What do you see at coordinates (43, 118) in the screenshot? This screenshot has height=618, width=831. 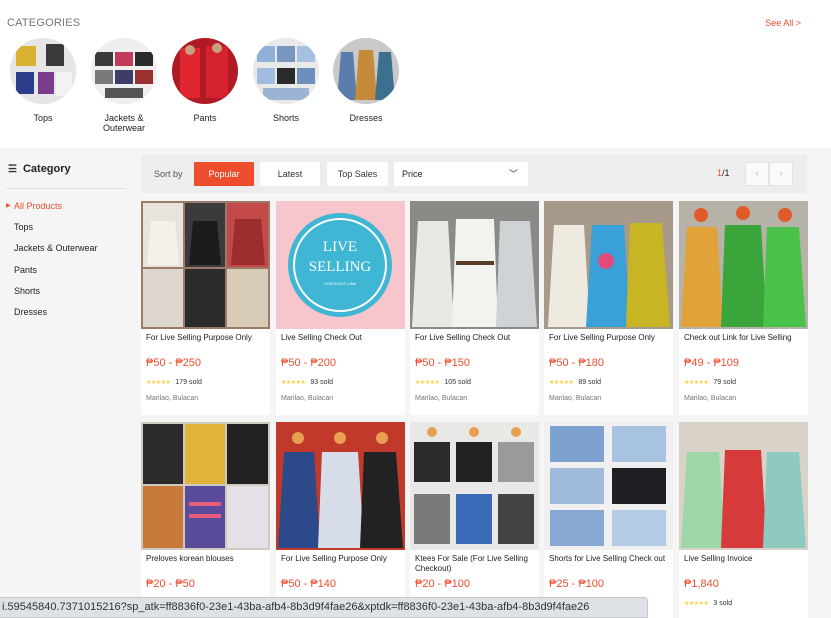 I see `category-label: Tops` at bounding box center [43, 118].